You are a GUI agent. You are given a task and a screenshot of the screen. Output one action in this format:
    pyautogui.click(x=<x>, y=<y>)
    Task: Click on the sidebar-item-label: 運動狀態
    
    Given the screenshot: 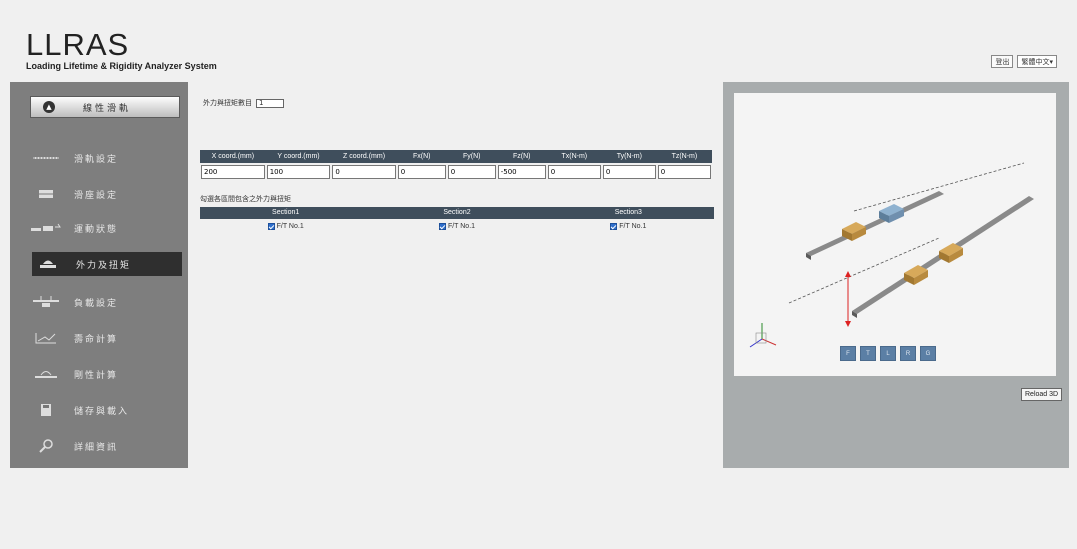 What is the action you would take?
    pyautogui.click(x=96, y=229)
    